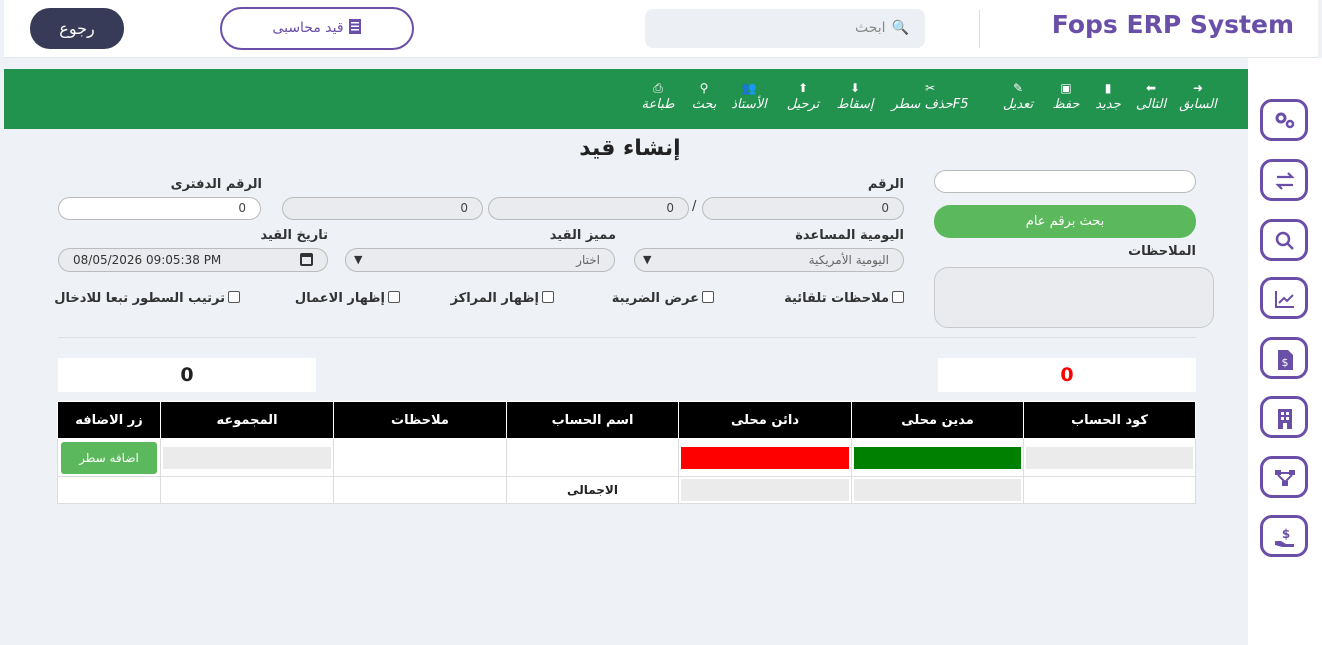 This screenshot has width=1322, height=645. What do you see at coordinates (382, 208) in the screenshot?
I see `number-part3-input: 0` at bounding box center [382, 208].